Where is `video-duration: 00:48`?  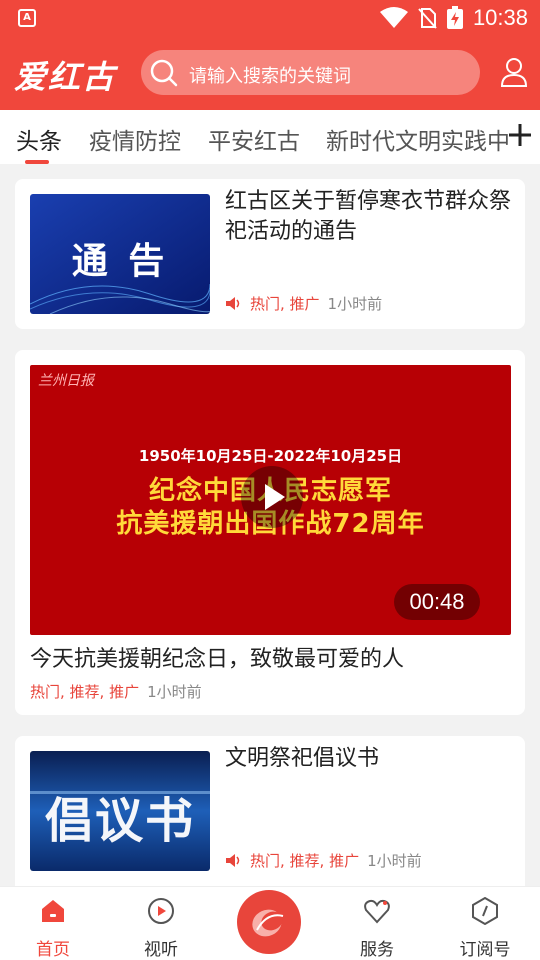 video-duration: 00:48 is located at coordinates (437, 602).